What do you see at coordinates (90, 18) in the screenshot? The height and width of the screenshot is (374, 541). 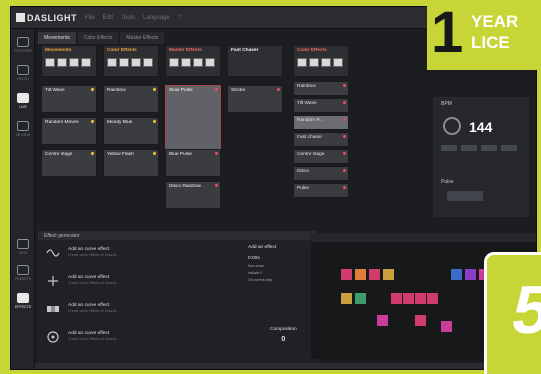 I see `menu-file: File` at bounding box center [90, 18].